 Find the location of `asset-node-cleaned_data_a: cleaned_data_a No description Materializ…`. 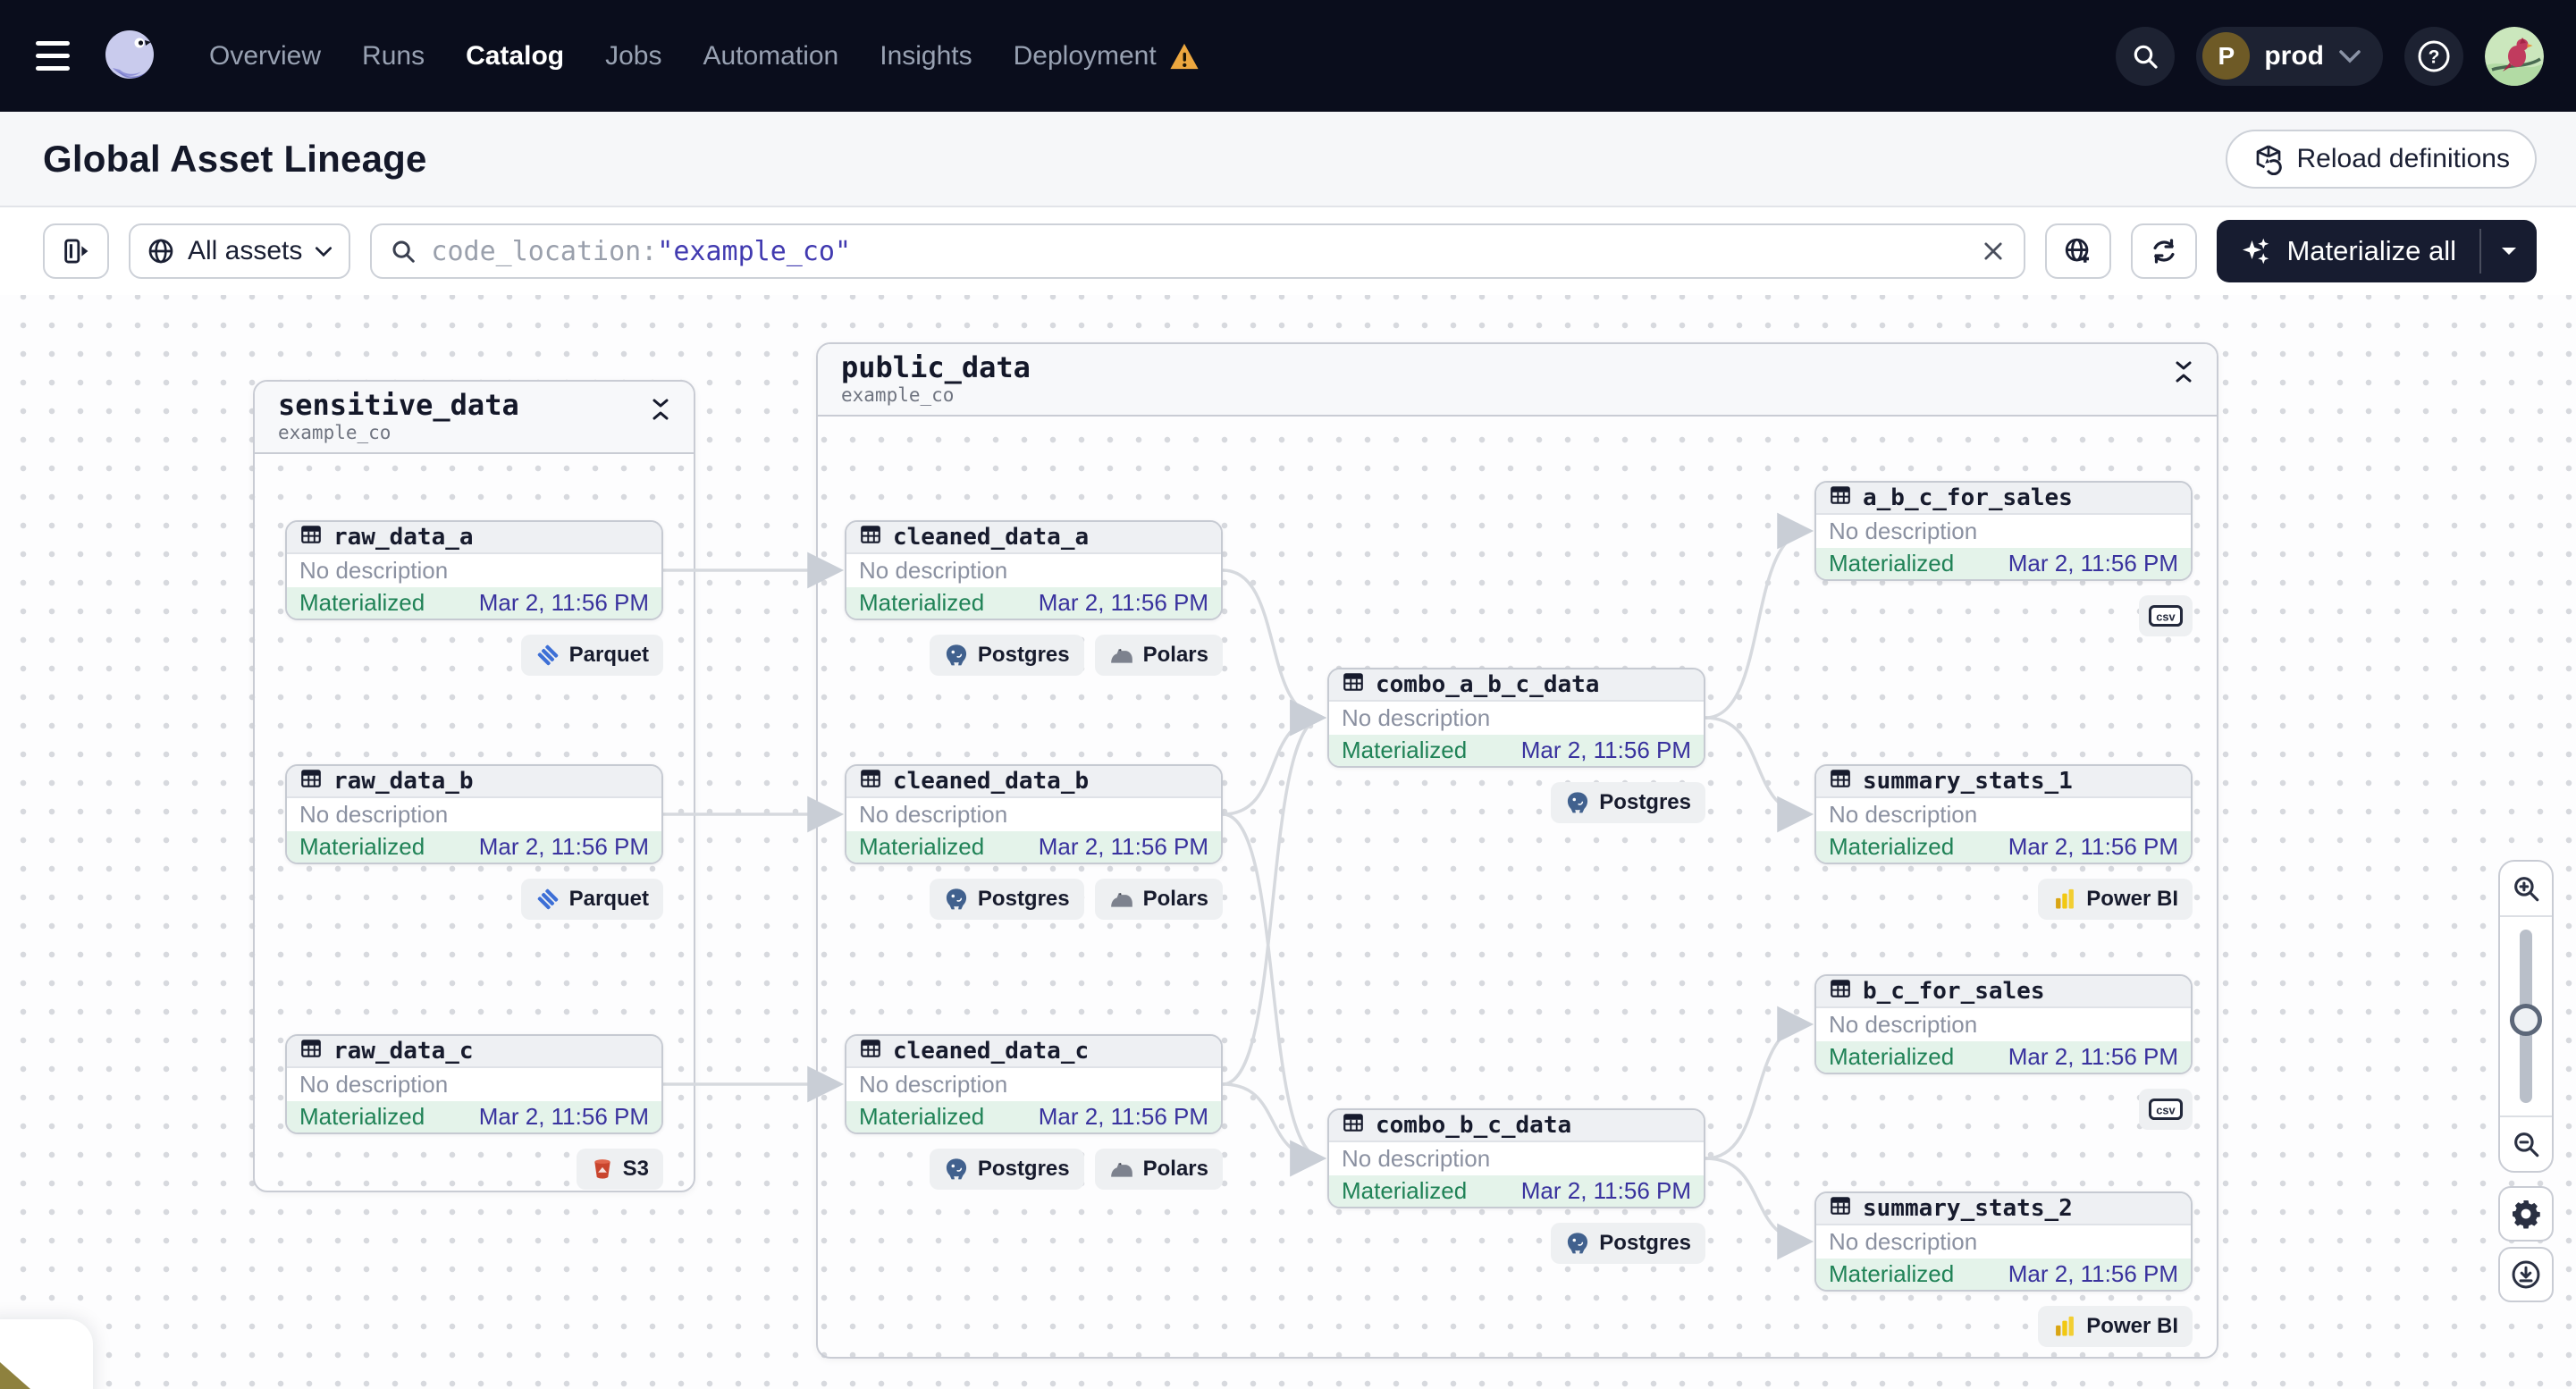

asset-node-cleaned_data_a: cleaned_data_a No description Materializ… is located at coordinates (1034, 570).